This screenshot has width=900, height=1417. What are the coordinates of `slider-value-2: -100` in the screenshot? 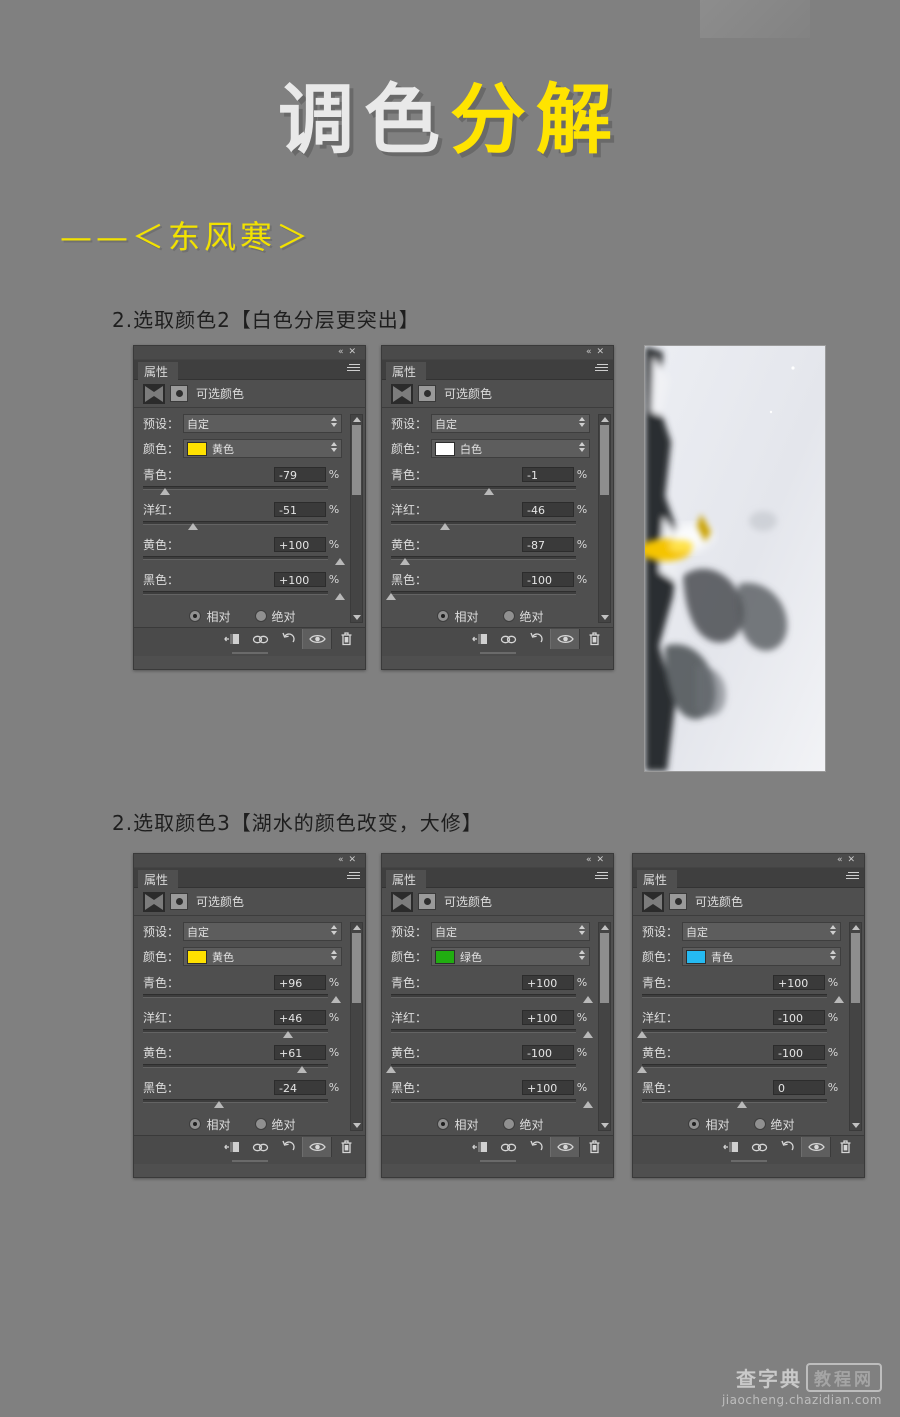 It's located at (799, 1017).